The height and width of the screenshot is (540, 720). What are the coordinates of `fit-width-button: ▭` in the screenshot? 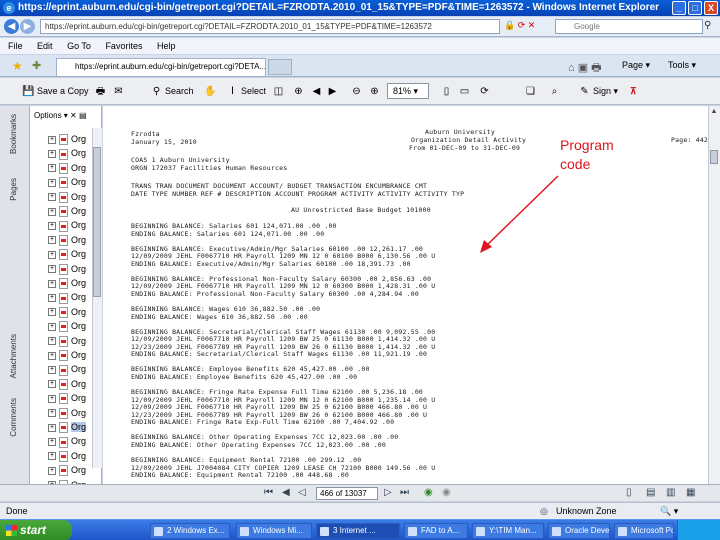 It's located at (465, 91).